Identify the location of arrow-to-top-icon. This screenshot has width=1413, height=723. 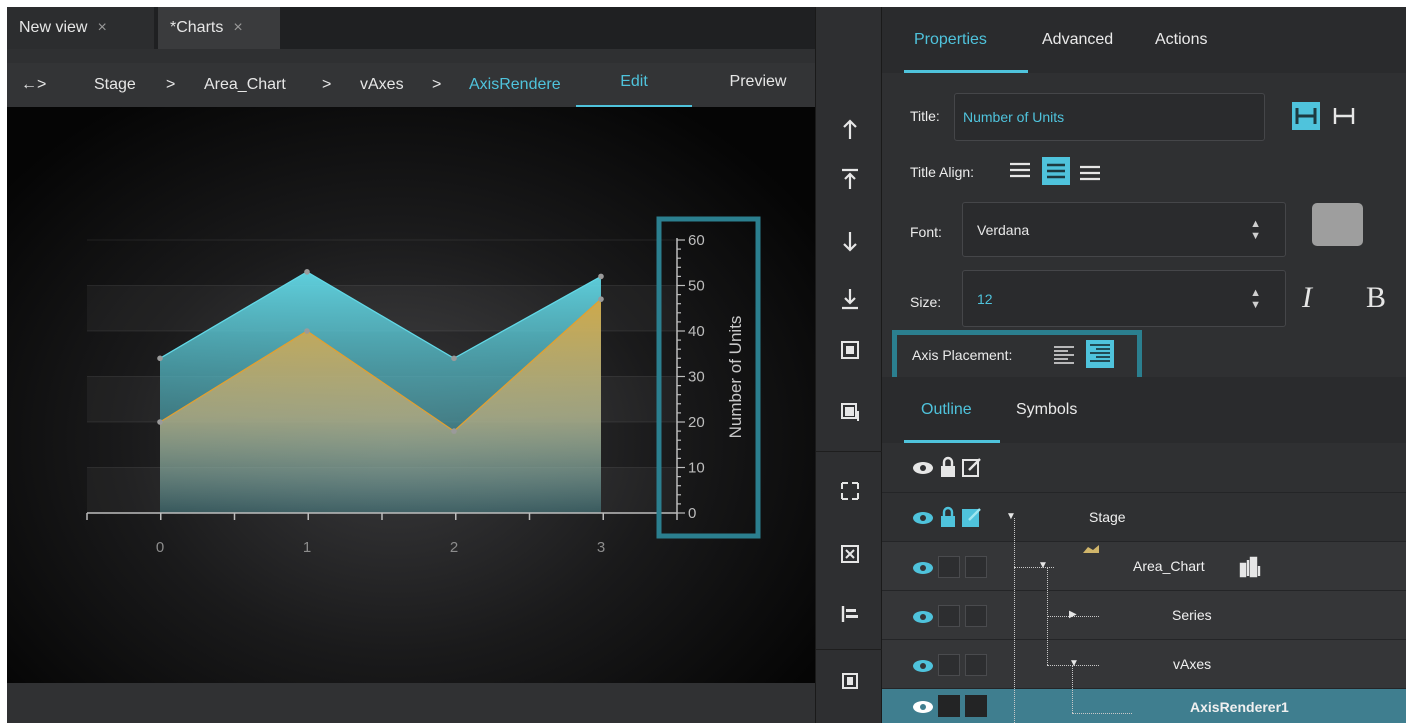
(849, 178).